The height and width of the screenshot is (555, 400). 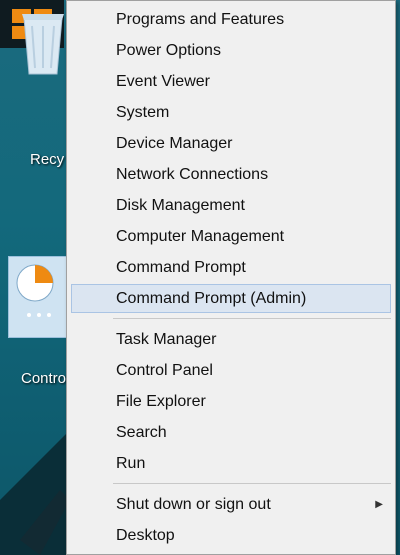 I want to click on menu-item-disk-management: Disk Management, so click(x=231, y=205).